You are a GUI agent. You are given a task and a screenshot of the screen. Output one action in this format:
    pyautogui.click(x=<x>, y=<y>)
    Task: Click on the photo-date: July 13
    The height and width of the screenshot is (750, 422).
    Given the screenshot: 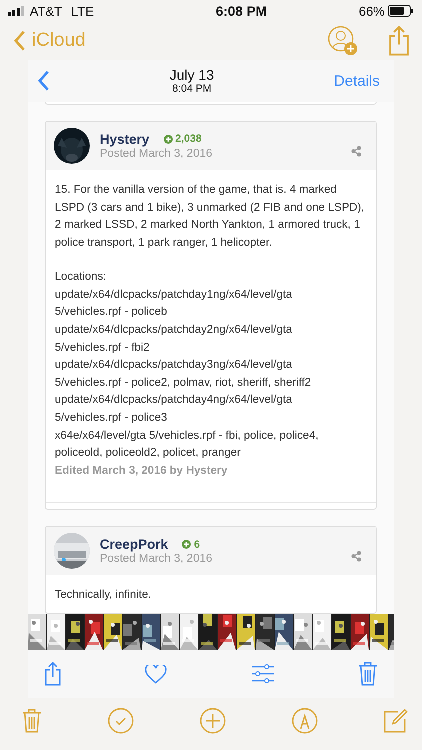 What is the action you would take?
    pyautogui.click(x=192, y=75)
    